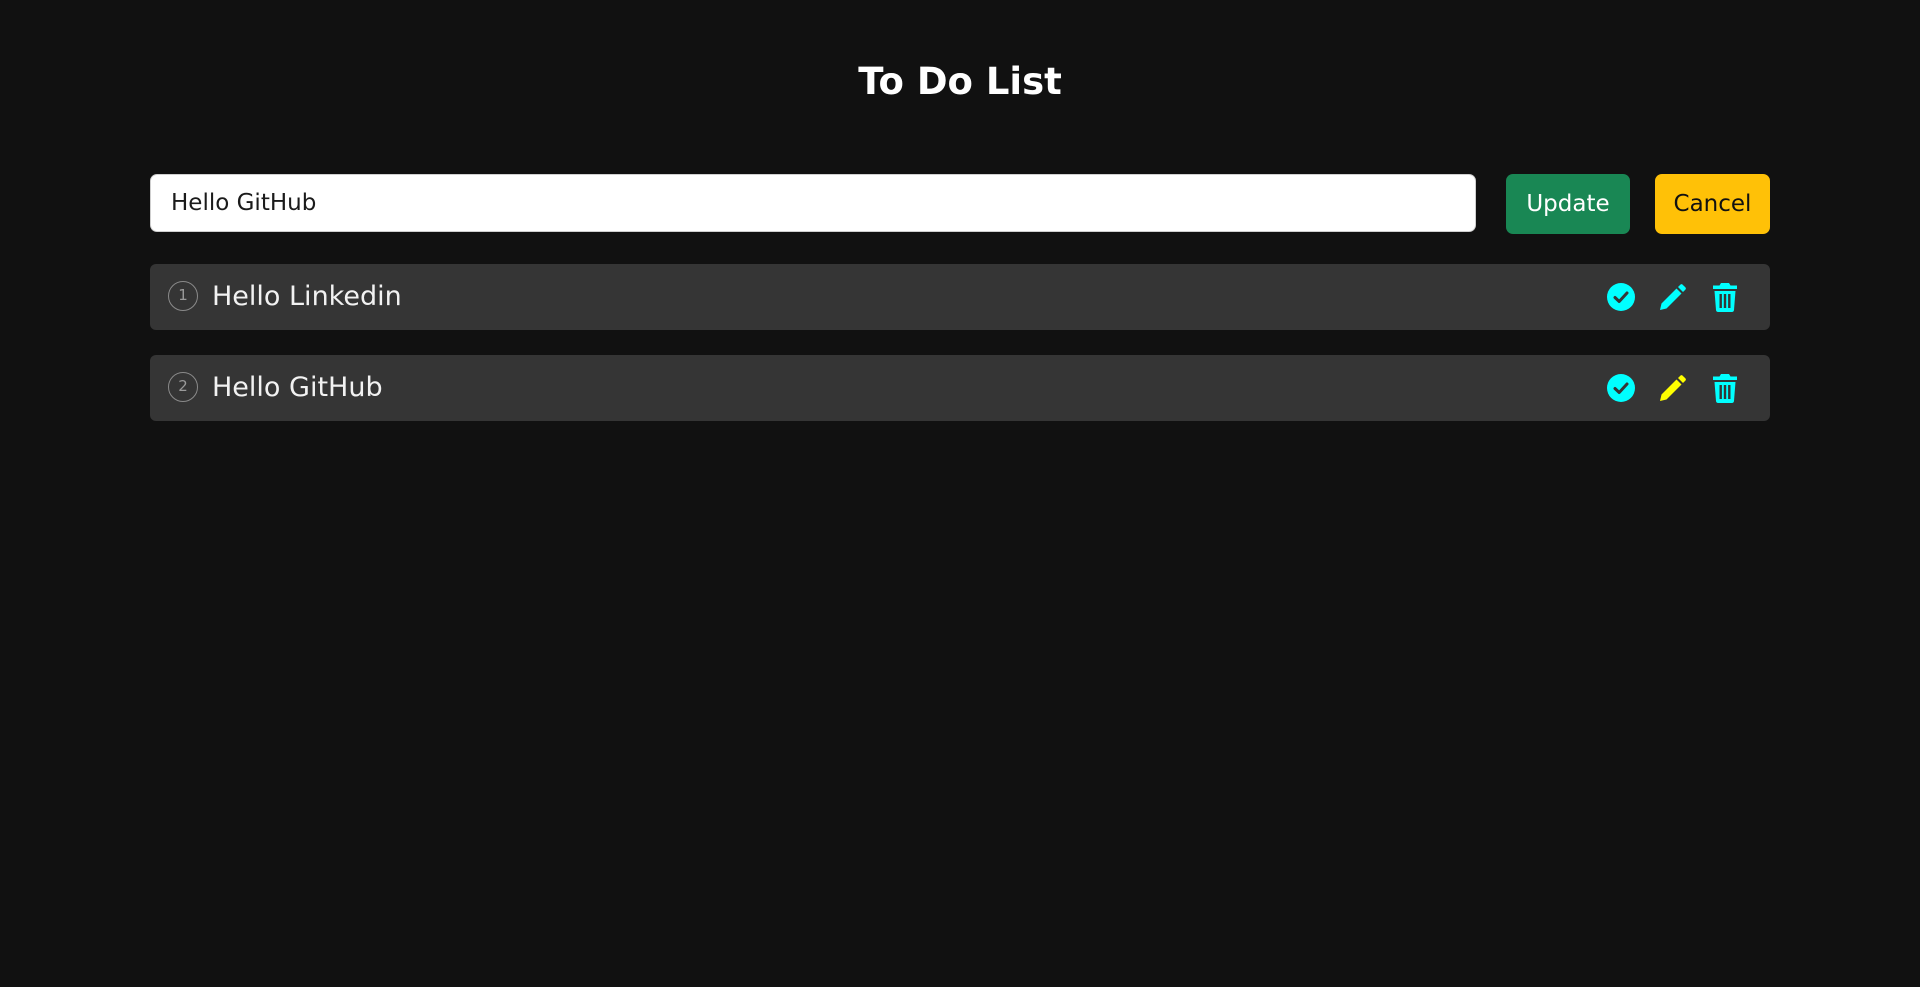 The image size is (1920, 987). I want to click on todo-item: 2 Hello GitHub, so click(960, 388).